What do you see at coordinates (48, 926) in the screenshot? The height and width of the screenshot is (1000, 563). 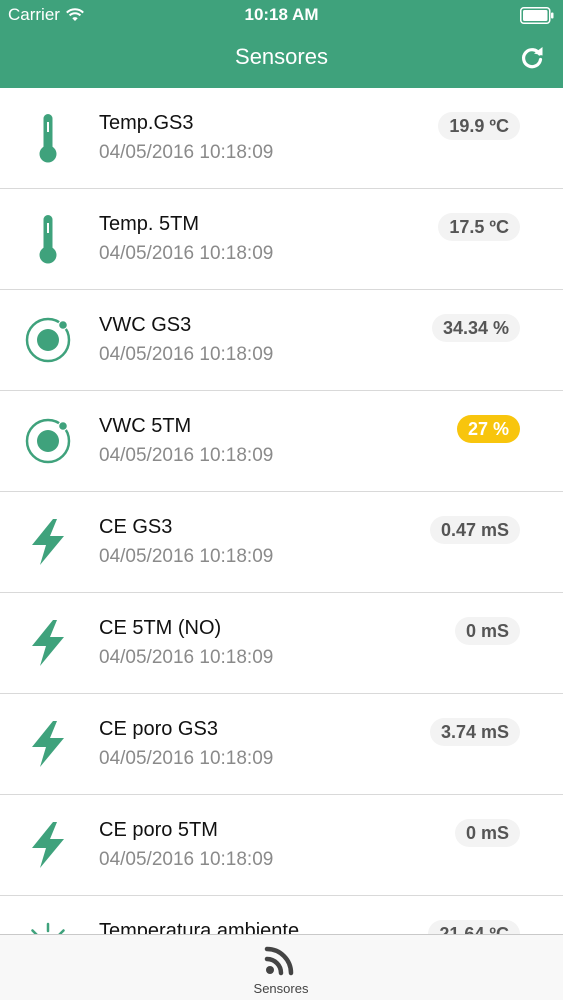 I see `sun-icon` at bounding box center [48, 926].